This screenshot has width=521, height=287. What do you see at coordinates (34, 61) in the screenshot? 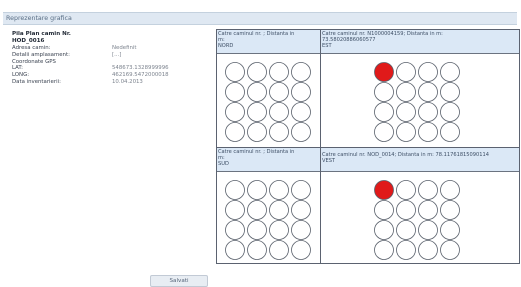
I see `info-label: Coordonate GPS` at bounding box center [34, 61].